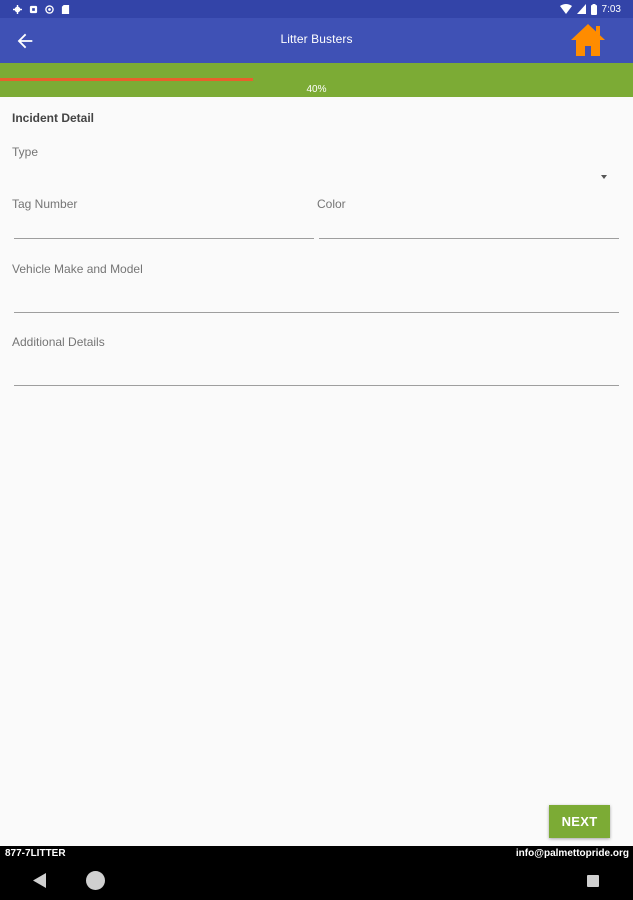  I want to click on tag-number-input, so click(164, 226).